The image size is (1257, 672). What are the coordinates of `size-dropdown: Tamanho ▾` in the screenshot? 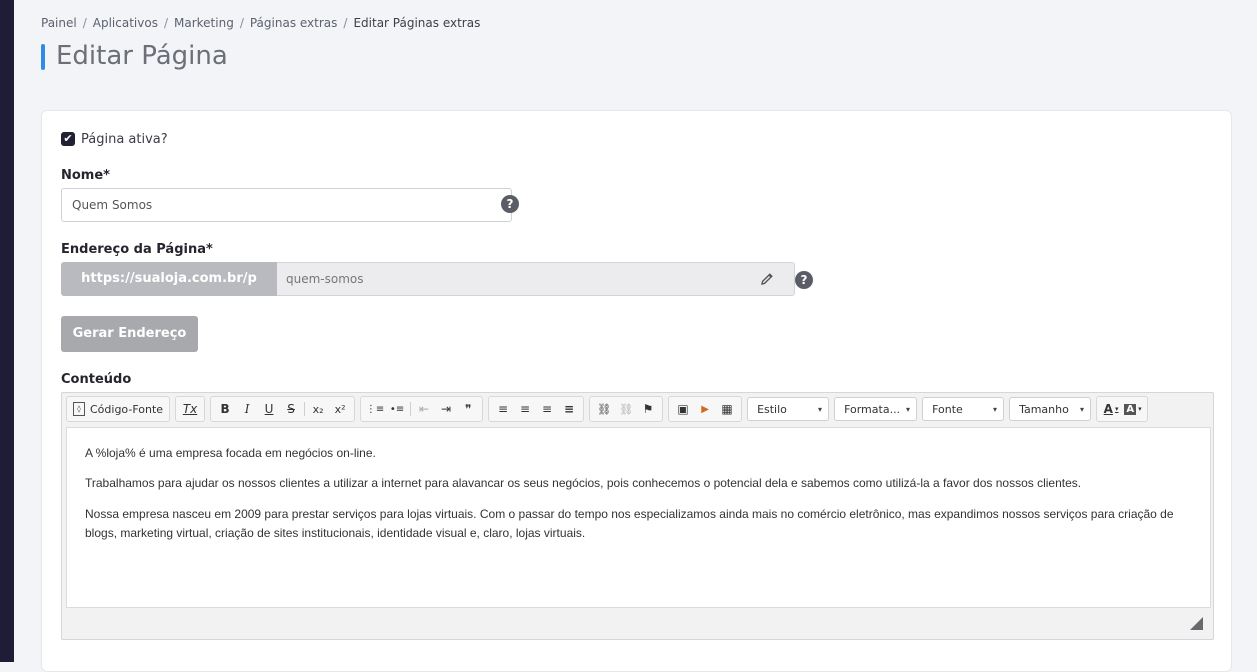 It's located at (1050, 409).